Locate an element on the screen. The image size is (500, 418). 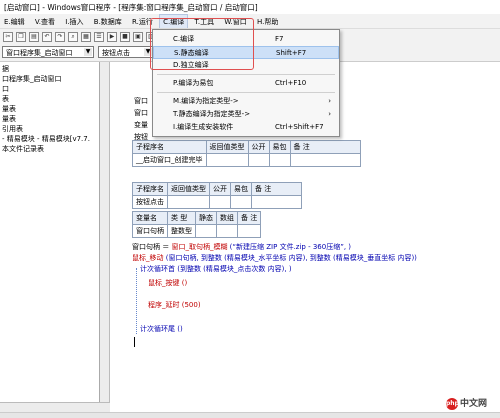
menu-item-static-compile-as-type: T.静态编译为指定类型-> › is located at coordinates (246, 114).